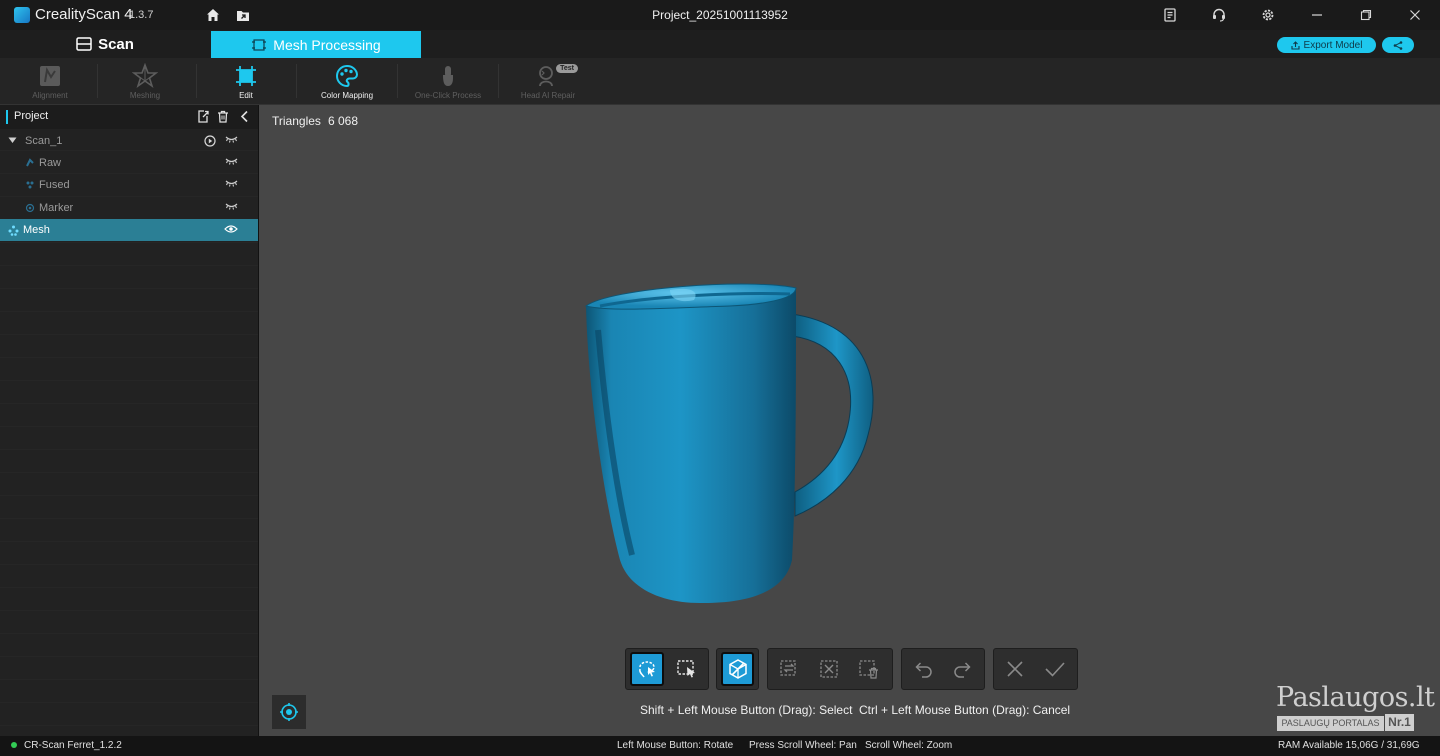 The height and width of the screenshot is (756, 1440). What do you see at coordinates (567, 68) in the screenshot?
I see `test-badge: Test` at bounding box center [567, 68].